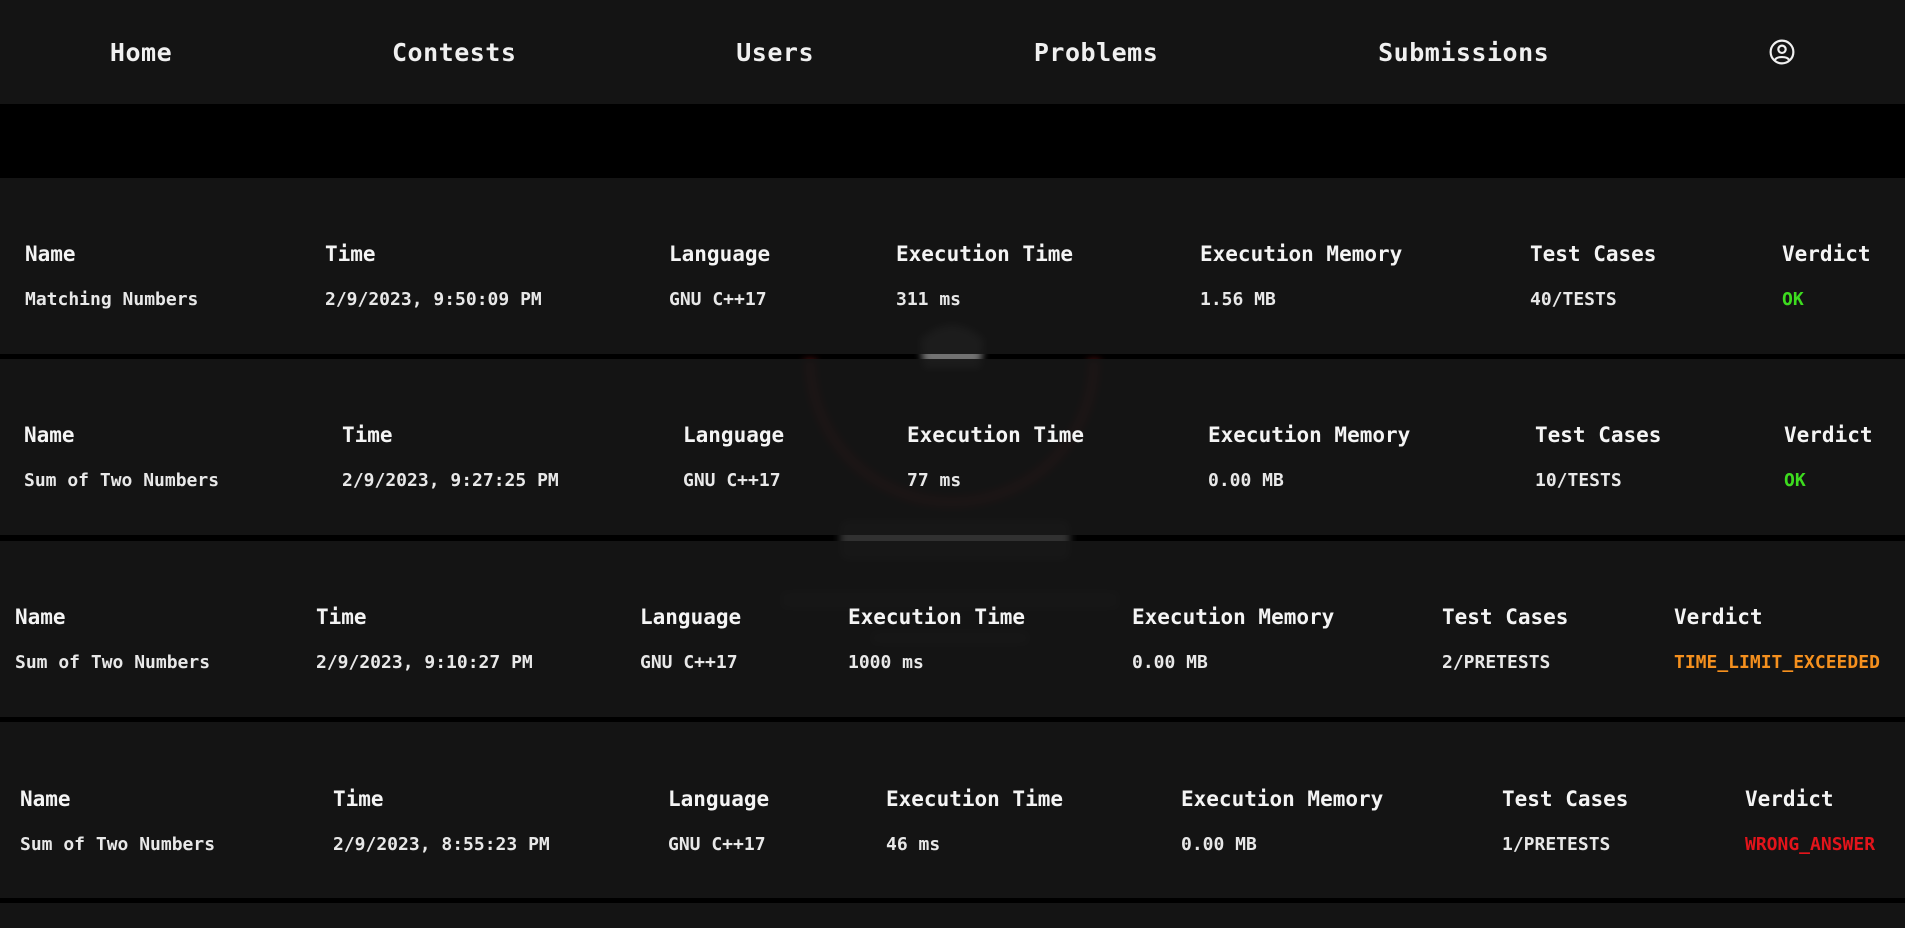 The image size is (1905, 928). Describe the element at coordinates (913, 844) in the screenshot. I see `execution-time-value: 46 ms` at that location.